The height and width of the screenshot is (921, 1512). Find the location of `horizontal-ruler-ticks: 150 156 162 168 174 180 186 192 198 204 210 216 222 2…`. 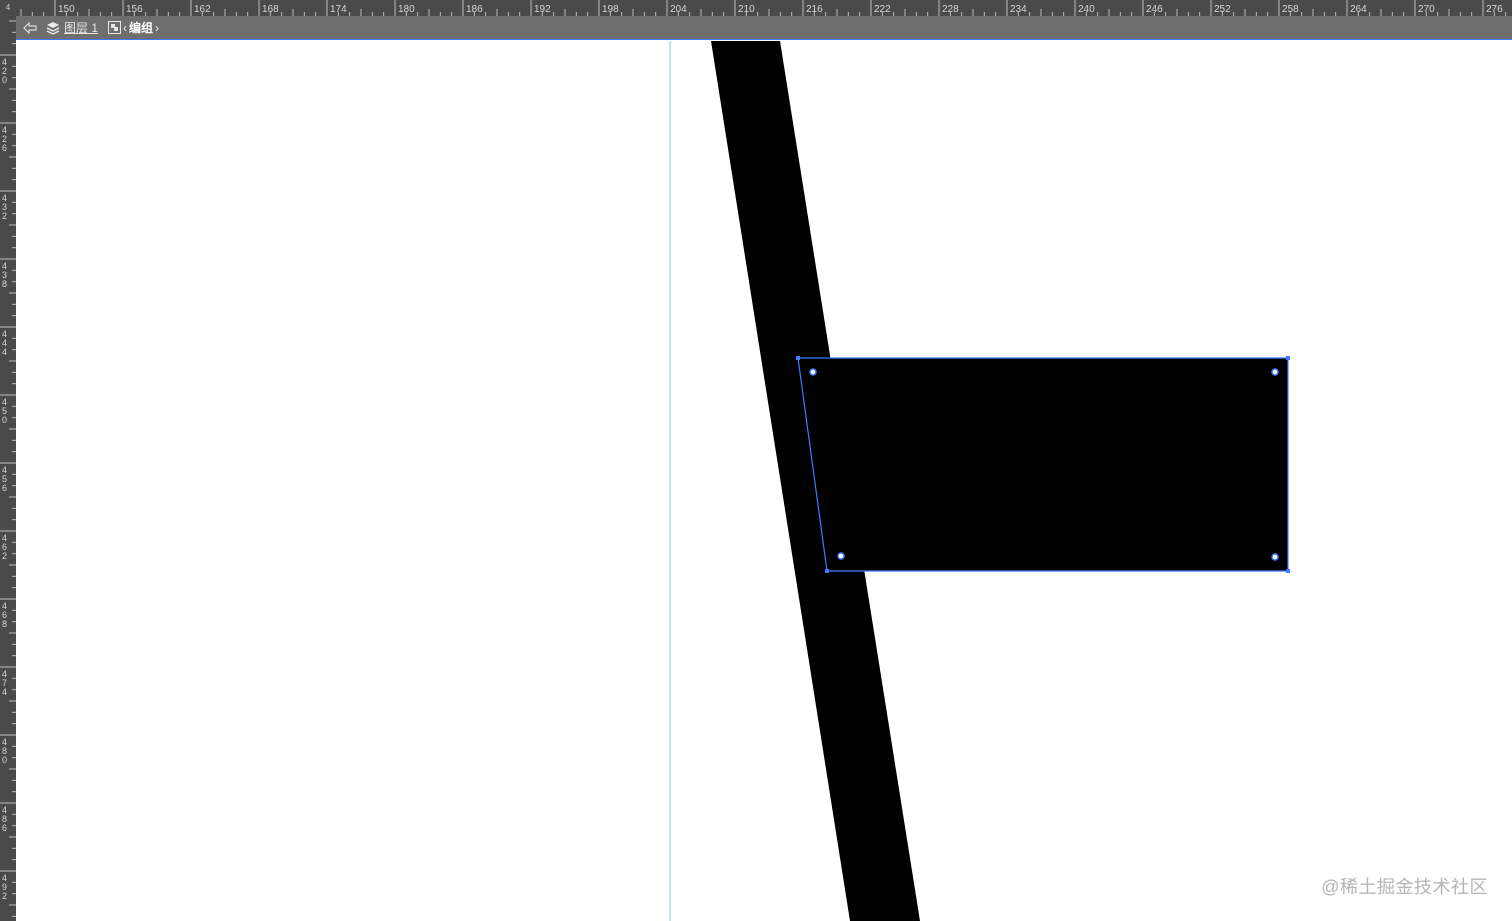

horizontal-ruler-ticks: 150 156 162 168 174 180 186 192 198 204 210 216 222 2… is located at coordinates (763, 8).